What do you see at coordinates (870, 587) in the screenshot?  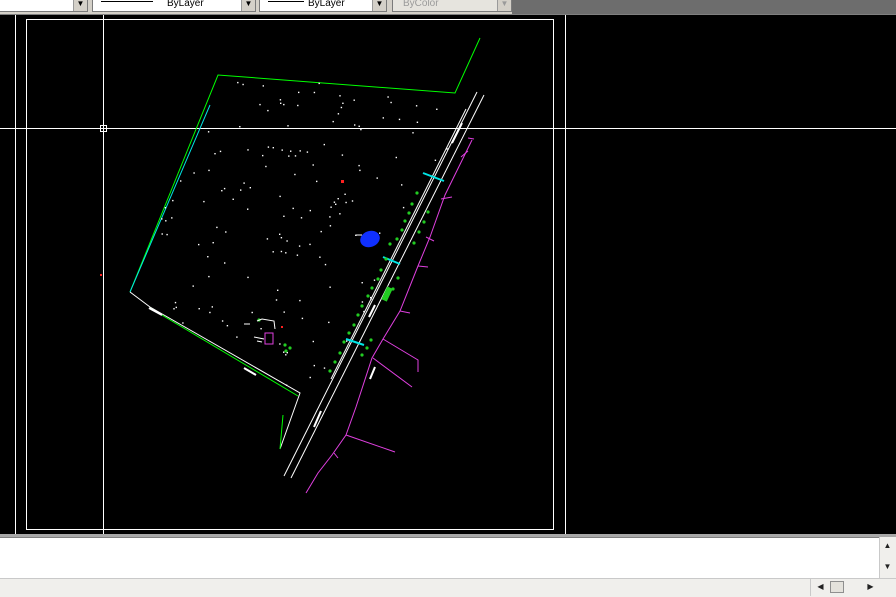 I see `scroll-right-icon: ▶` at bounding box center [870, 587].